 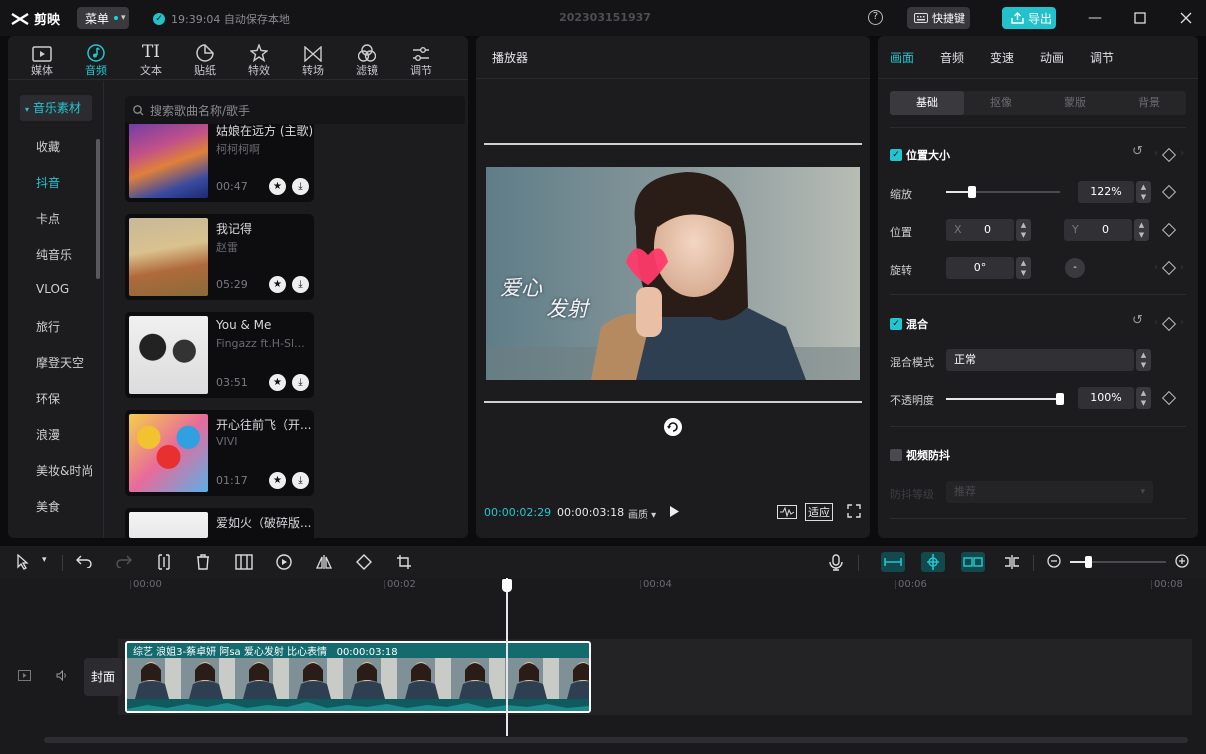 I want to click on main-track-magnet-icon, so click(x=893, y=562).